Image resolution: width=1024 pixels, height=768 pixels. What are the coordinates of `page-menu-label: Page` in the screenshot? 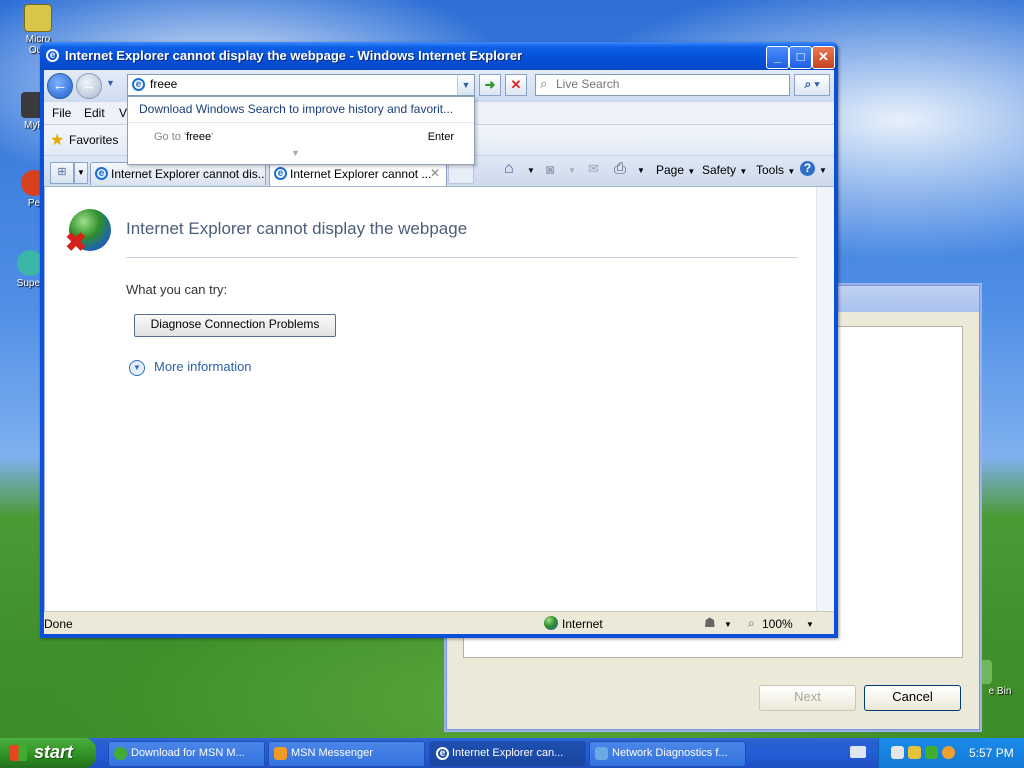 It's located at (670, 170).